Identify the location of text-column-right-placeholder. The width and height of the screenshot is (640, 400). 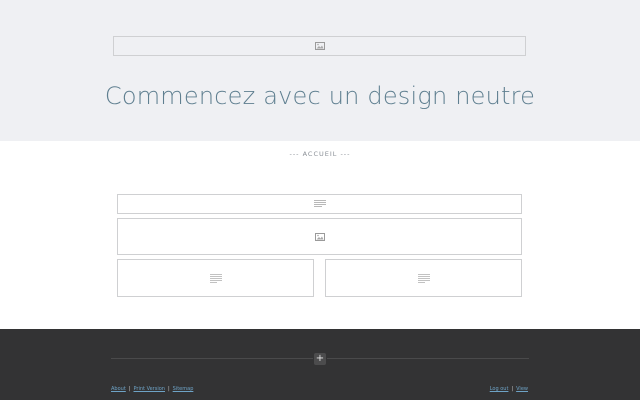
(423, 278).